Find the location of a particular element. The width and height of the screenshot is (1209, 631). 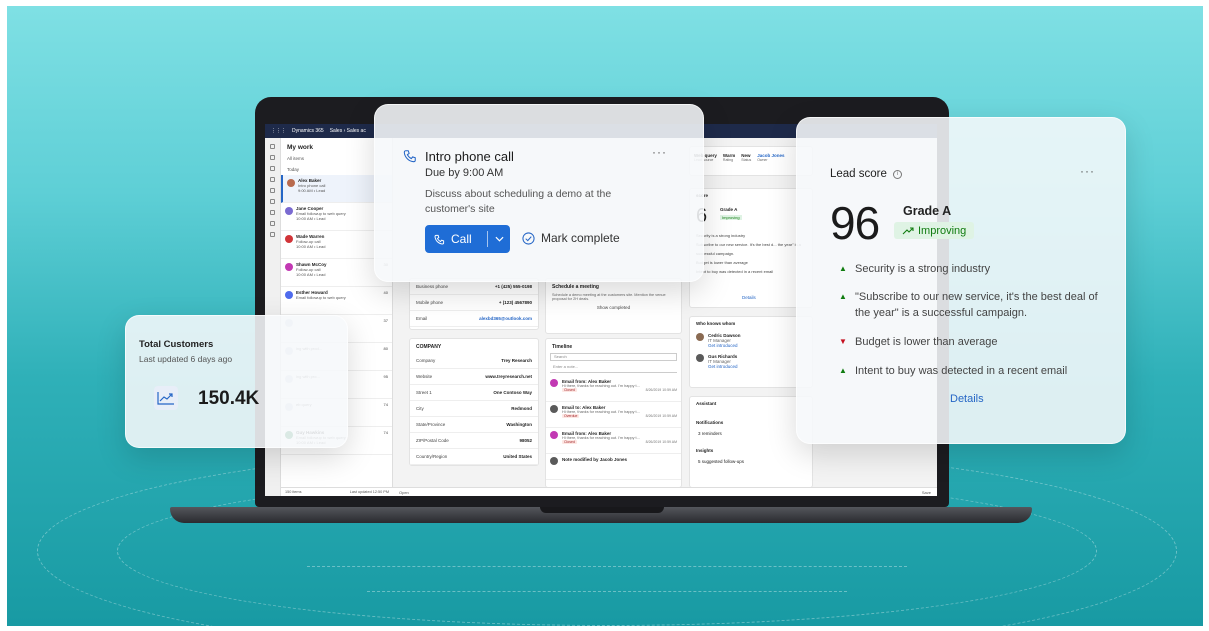

notifications-title: Notifications is located at coordinates (710, 422).